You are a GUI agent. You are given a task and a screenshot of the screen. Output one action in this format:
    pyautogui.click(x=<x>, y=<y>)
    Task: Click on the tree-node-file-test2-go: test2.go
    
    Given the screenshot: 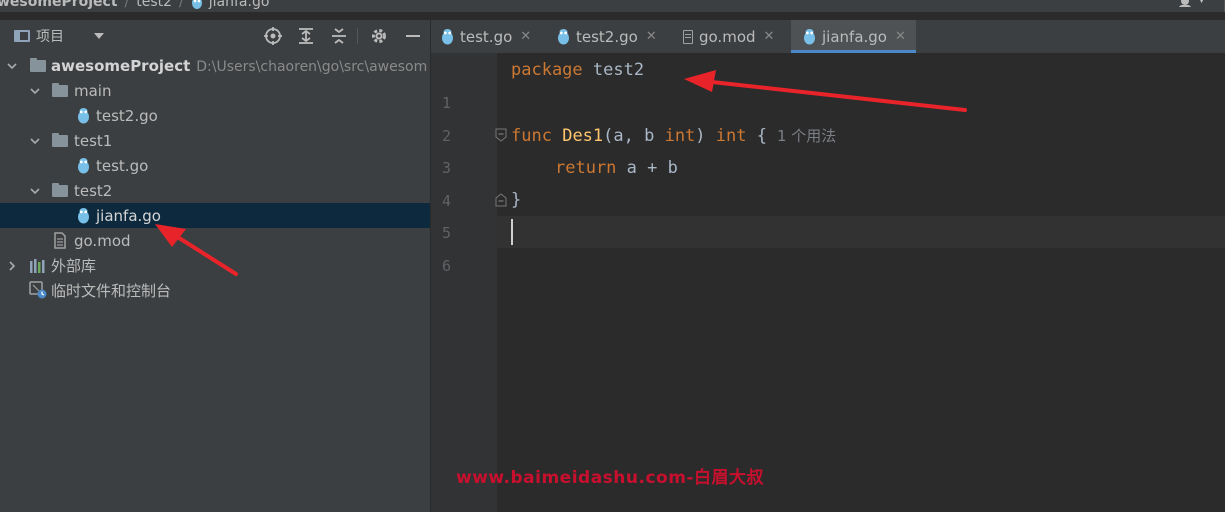 What is the action you would take?
    pyautogui.click(x=215, y=115)
    